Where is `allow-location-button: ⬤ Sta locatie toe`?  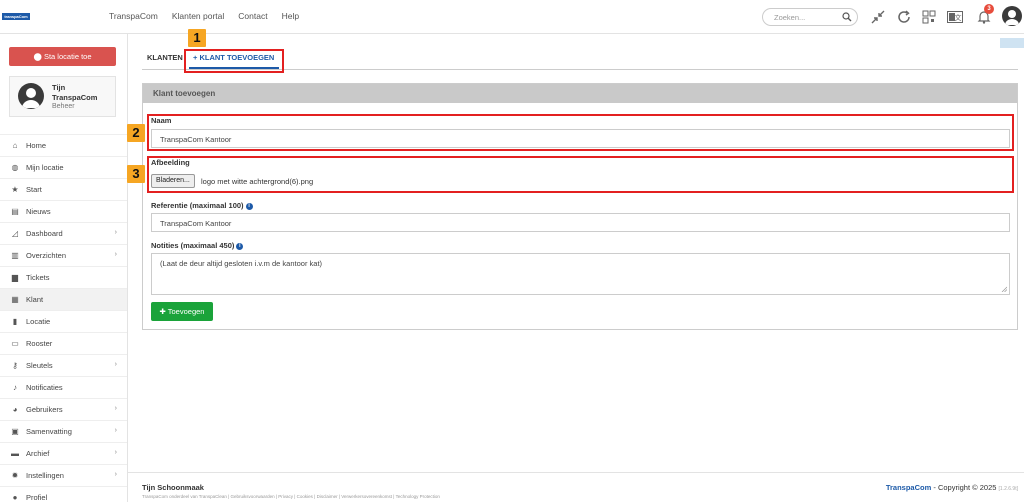
allow-location-button: ⬤ Sta locatie toe is located at coordinates (62, 56).